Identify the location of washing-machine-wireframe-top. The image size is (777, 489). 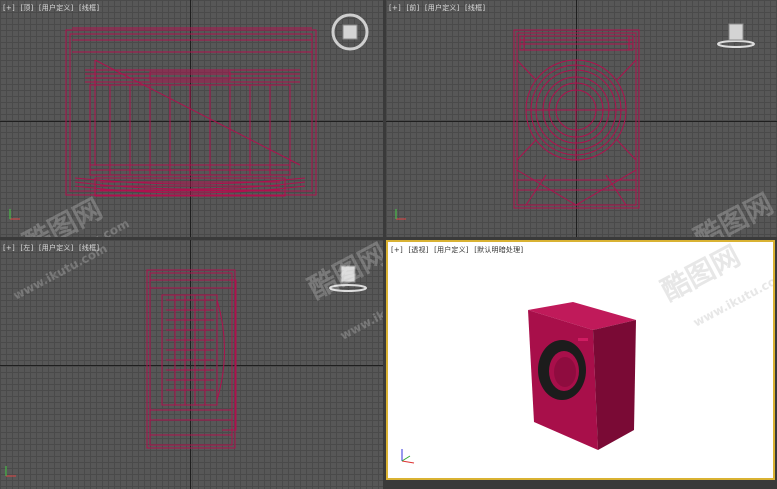
(191, 112).